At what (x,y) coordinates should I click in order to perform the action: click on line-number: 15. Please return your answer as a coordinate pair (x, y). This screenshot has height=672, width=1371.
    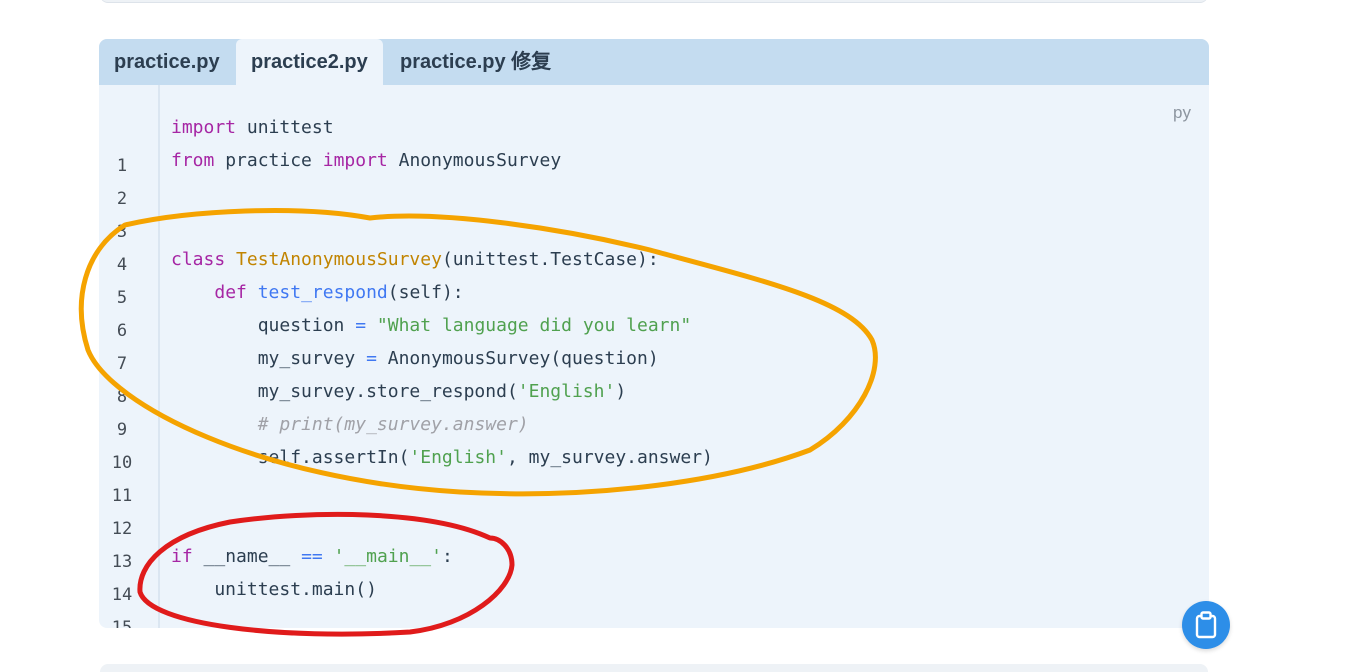
    Looking at the image, I should click on (122, 623).